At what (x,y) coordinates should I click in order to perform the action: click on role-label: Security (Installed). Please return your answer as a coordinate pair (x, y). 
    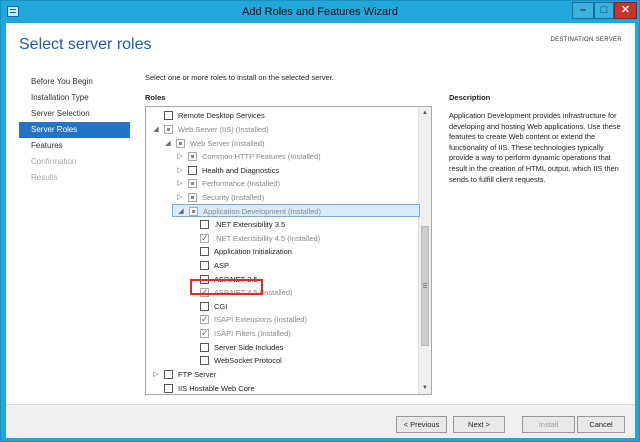
    Looking at the image, I should click on (233, 197).